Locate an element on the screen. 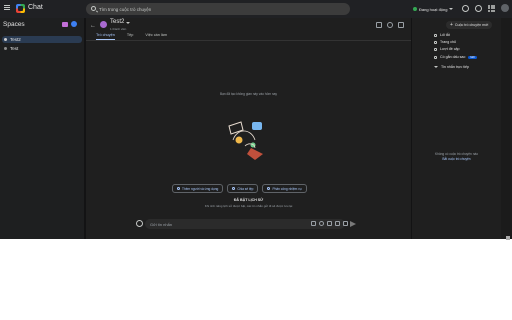 The height and width of the screenshot is (320, 512). right-side-rail is located at coordinates (506, 128).